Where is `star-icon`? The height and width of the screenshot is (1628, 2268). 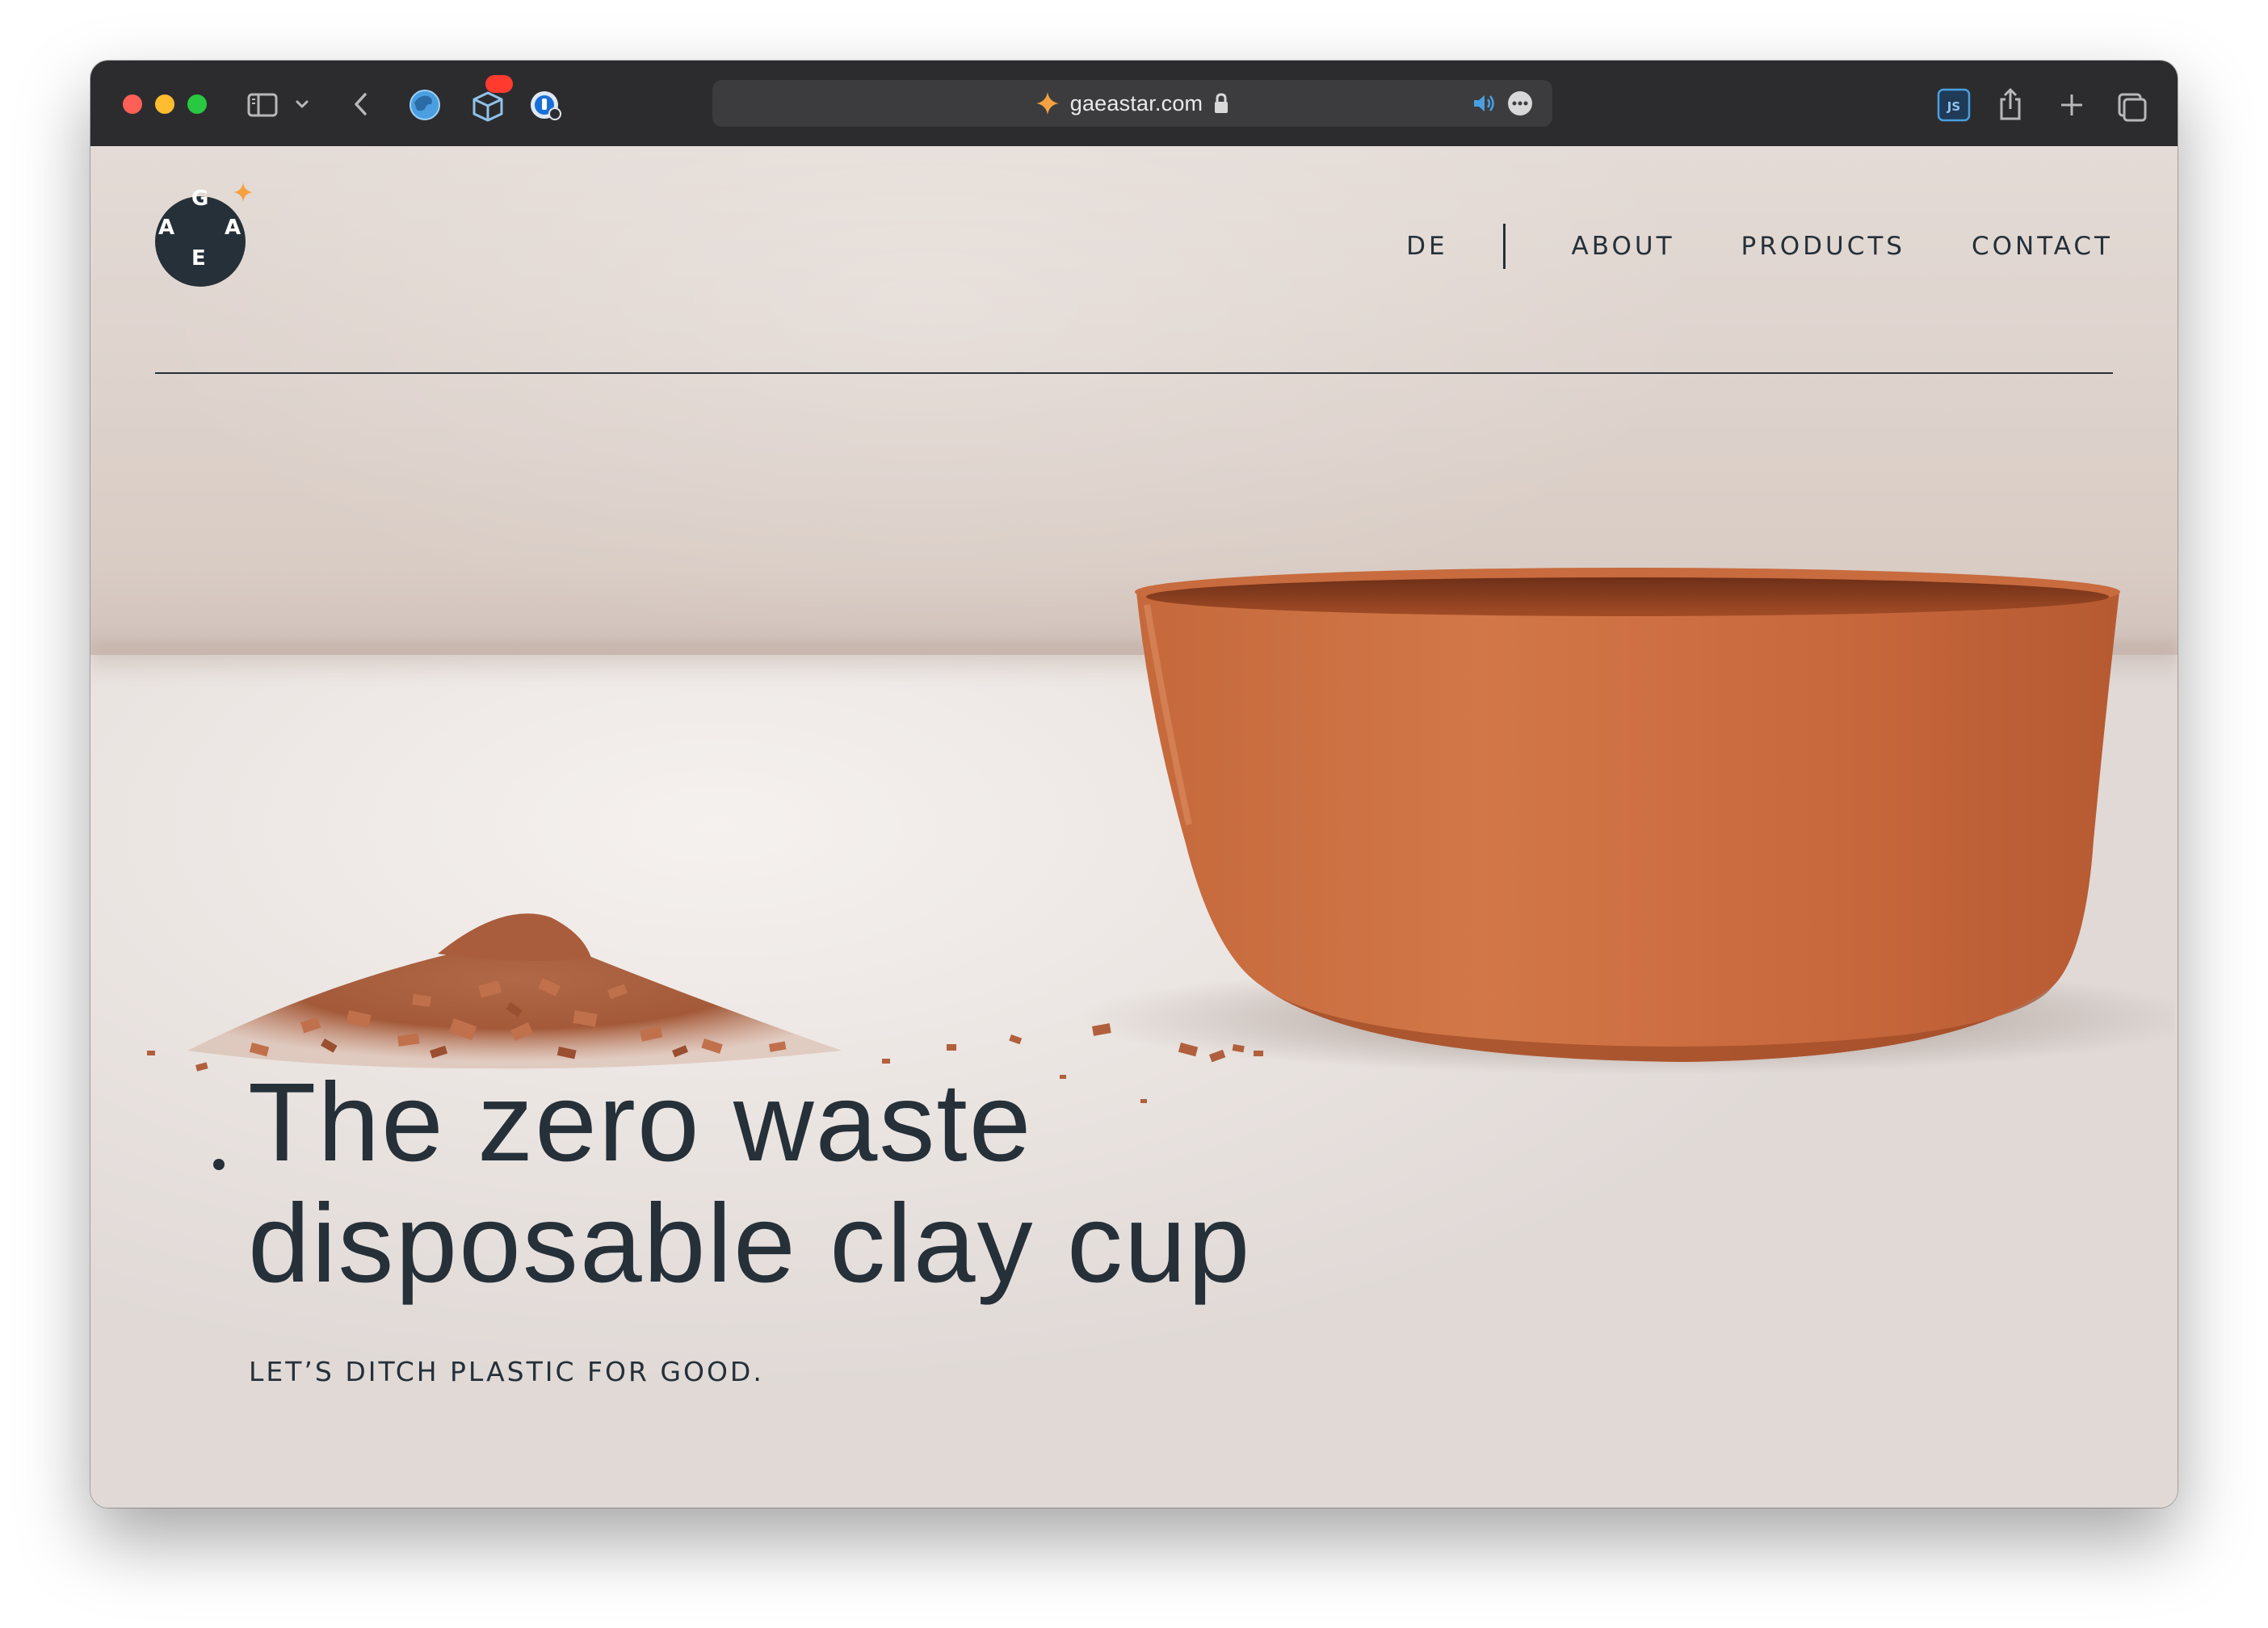 star-icon is located at coordinates (243, 192).